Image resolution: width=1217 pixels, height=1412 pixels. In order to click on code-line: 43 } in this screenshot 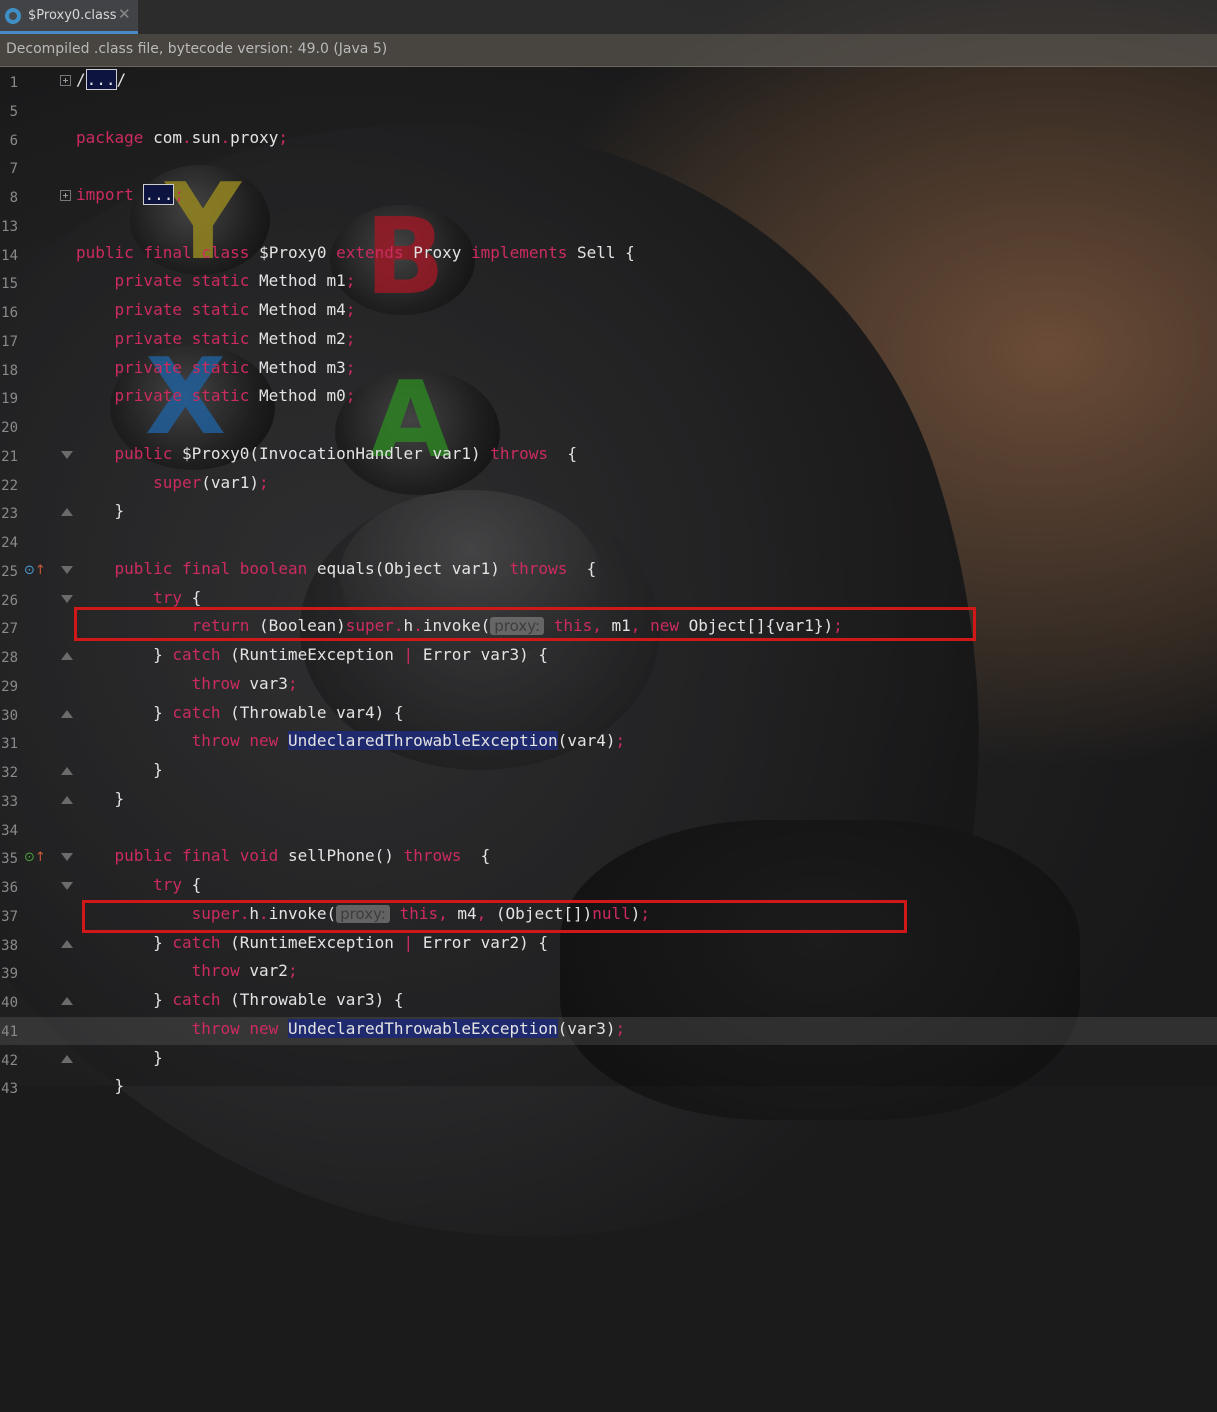, I will do `click(608, 1088)`.